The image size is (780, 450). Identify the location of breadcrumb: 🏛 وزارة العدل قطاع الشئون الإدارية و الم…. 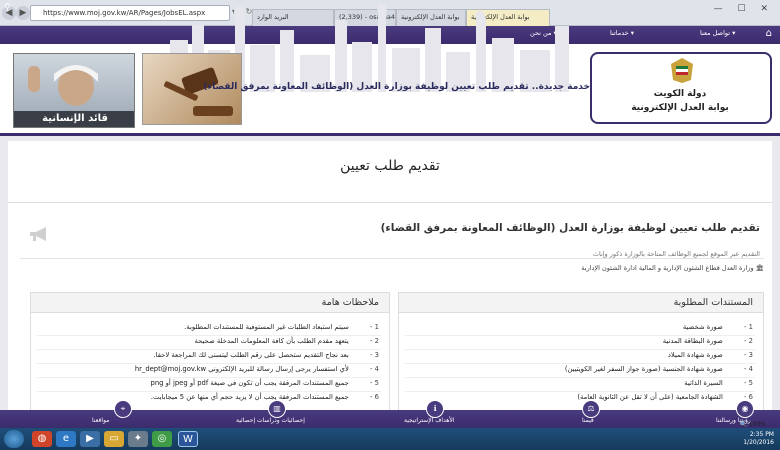
(392, 268).